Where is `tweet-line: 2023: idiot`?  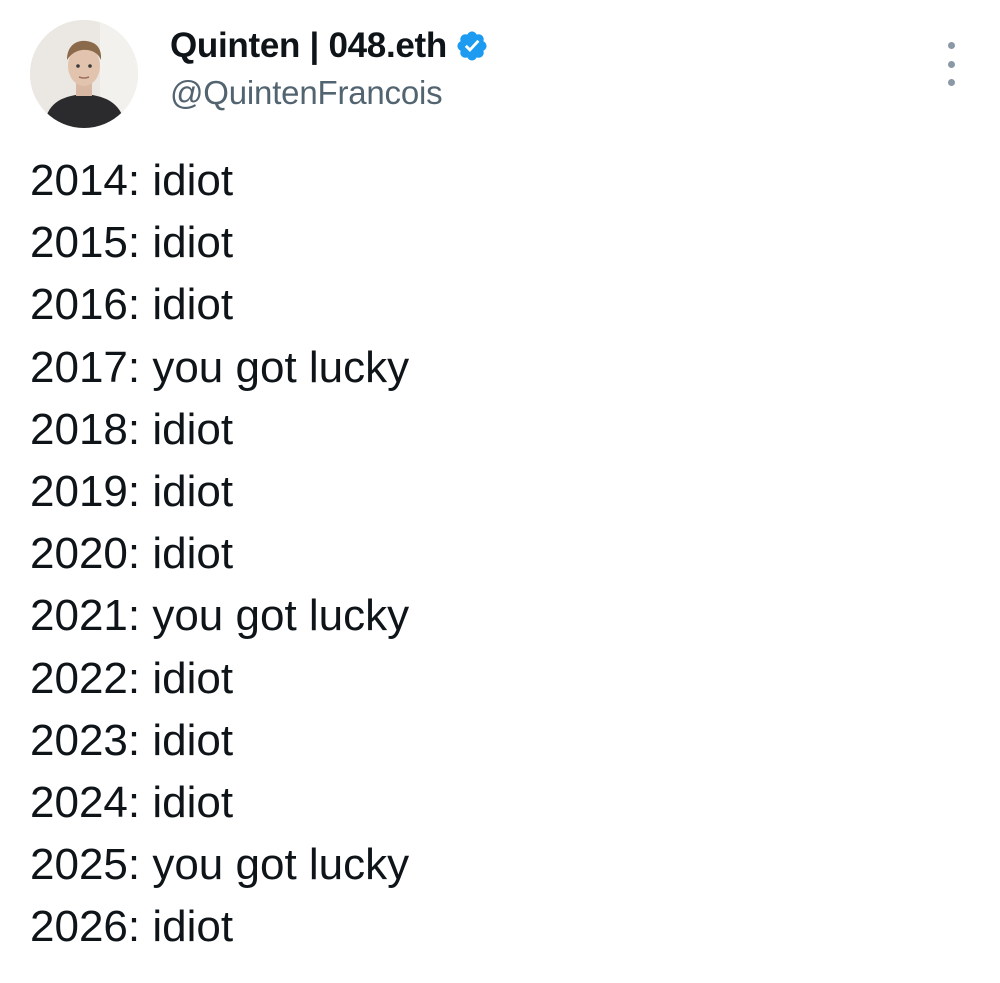
tweet-line: 2023: idiot is located at coordinates (132, 740).